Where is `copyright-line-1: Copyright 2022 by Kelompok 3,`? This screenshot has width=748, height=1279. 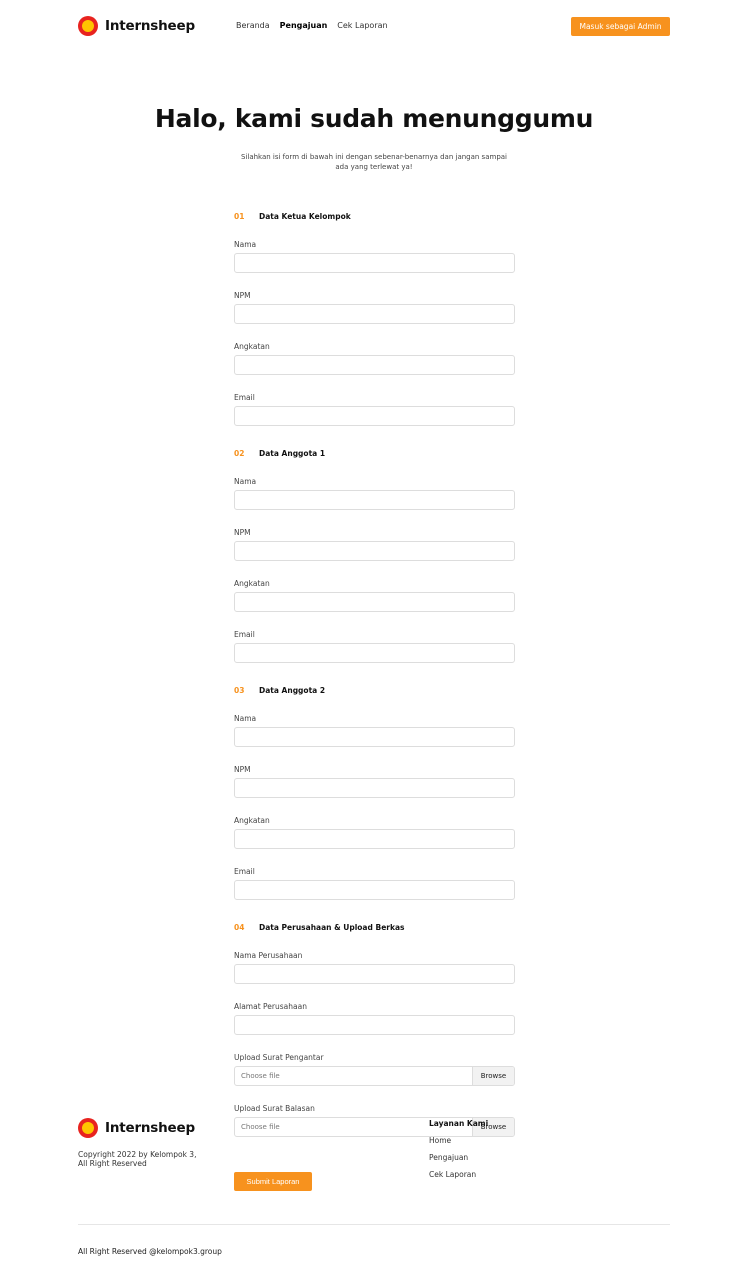
copyright-line-1: Copyright 2022 by Kelompok 3, is located at coordinates (137, 1154).